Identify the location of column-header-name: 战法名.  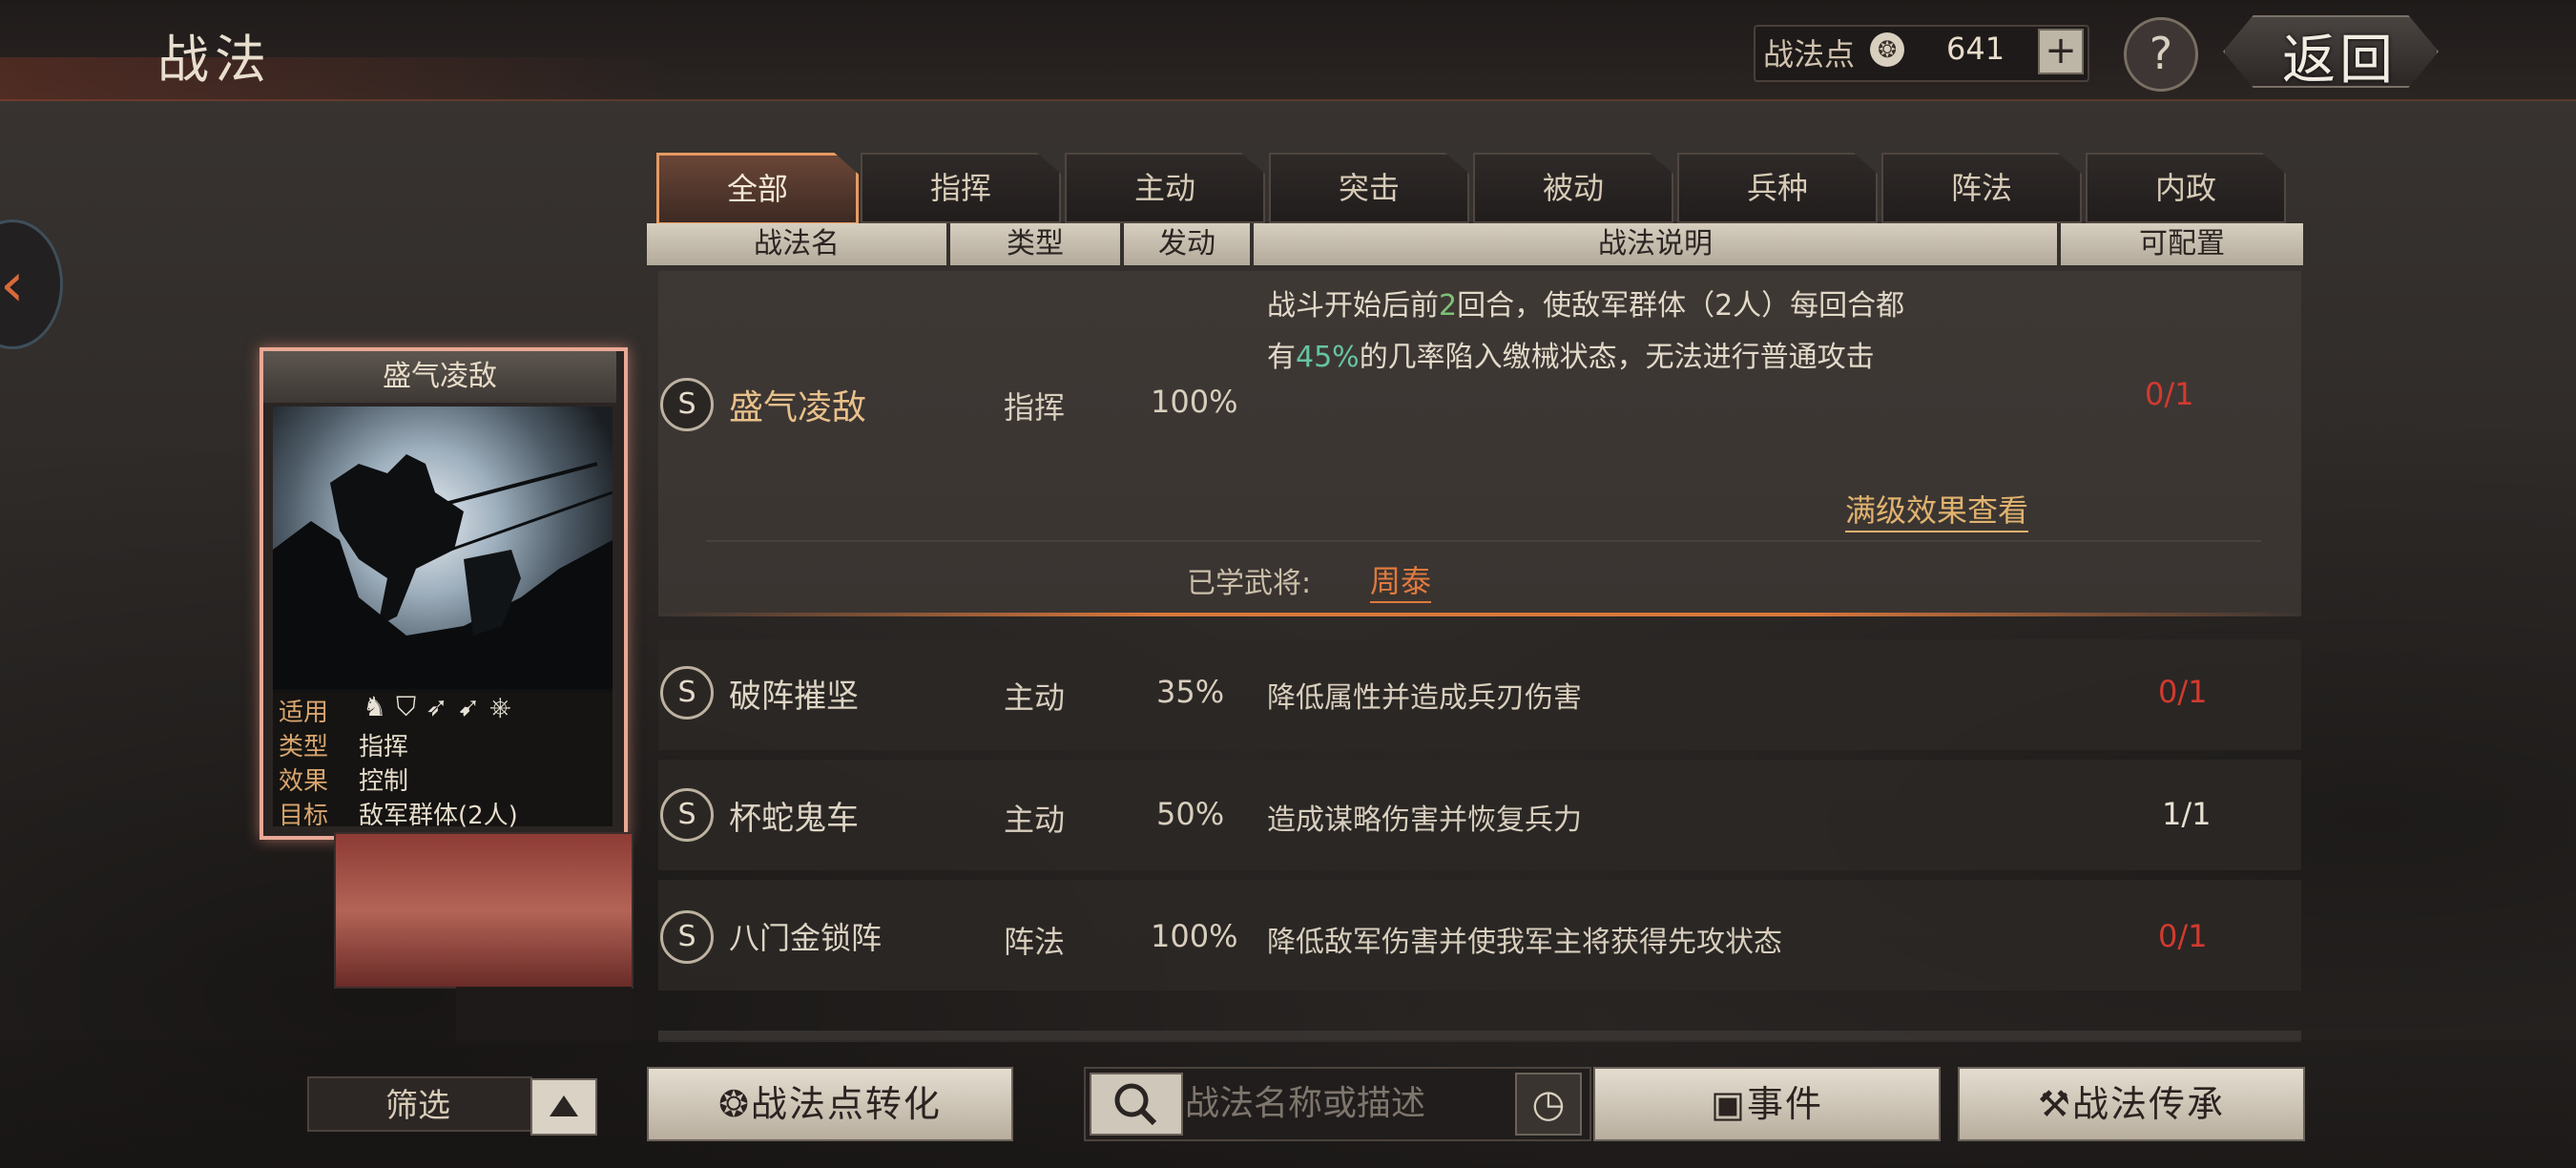
(796, 244).